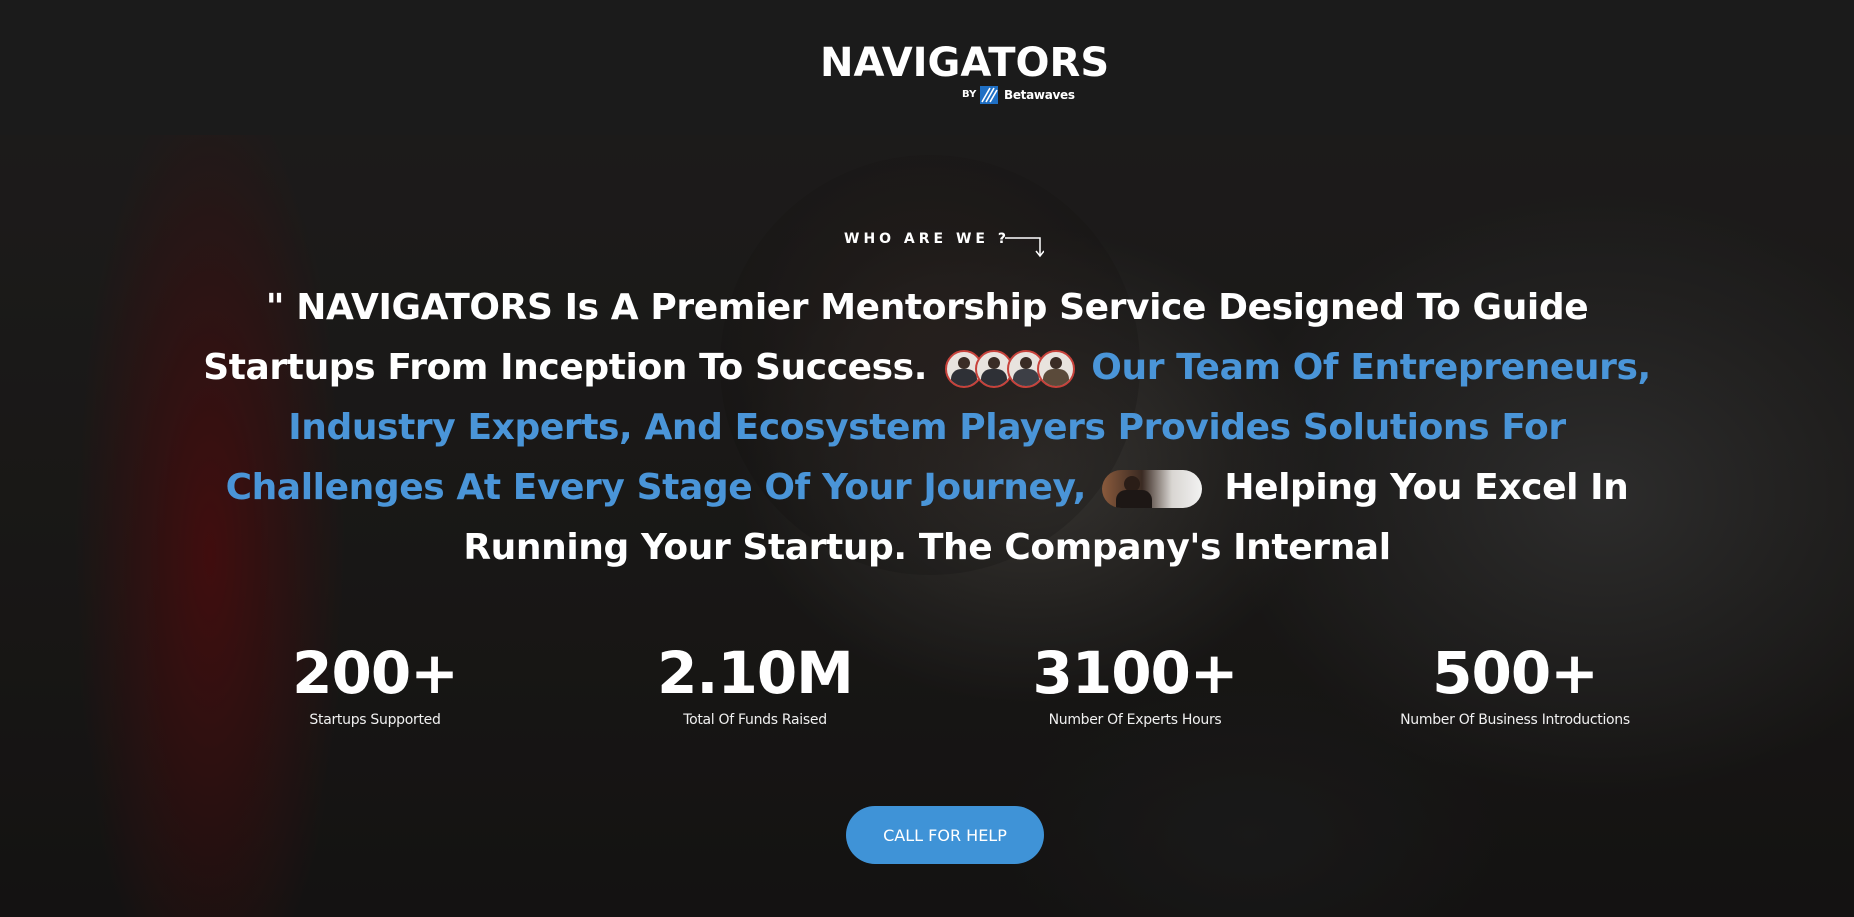 Image resolution: width=1854 pixels, height=917 pixels. What do you see at coordinates (375, 673) in the screenshot?
I see `stat-value: 200+` at bounding box center [375, 673].